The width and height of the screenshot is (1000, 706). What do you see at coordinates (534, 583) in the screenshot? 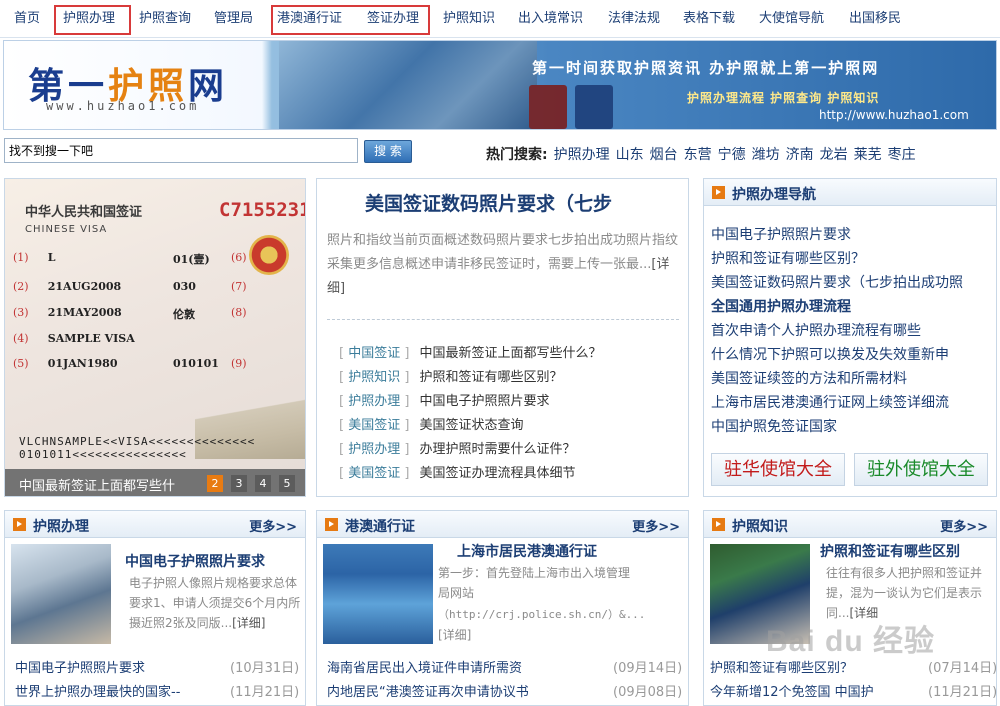
I see `panel-description: 第一步：首先登陆上海市出入境管理局网站` at bounding box center [534, 583].